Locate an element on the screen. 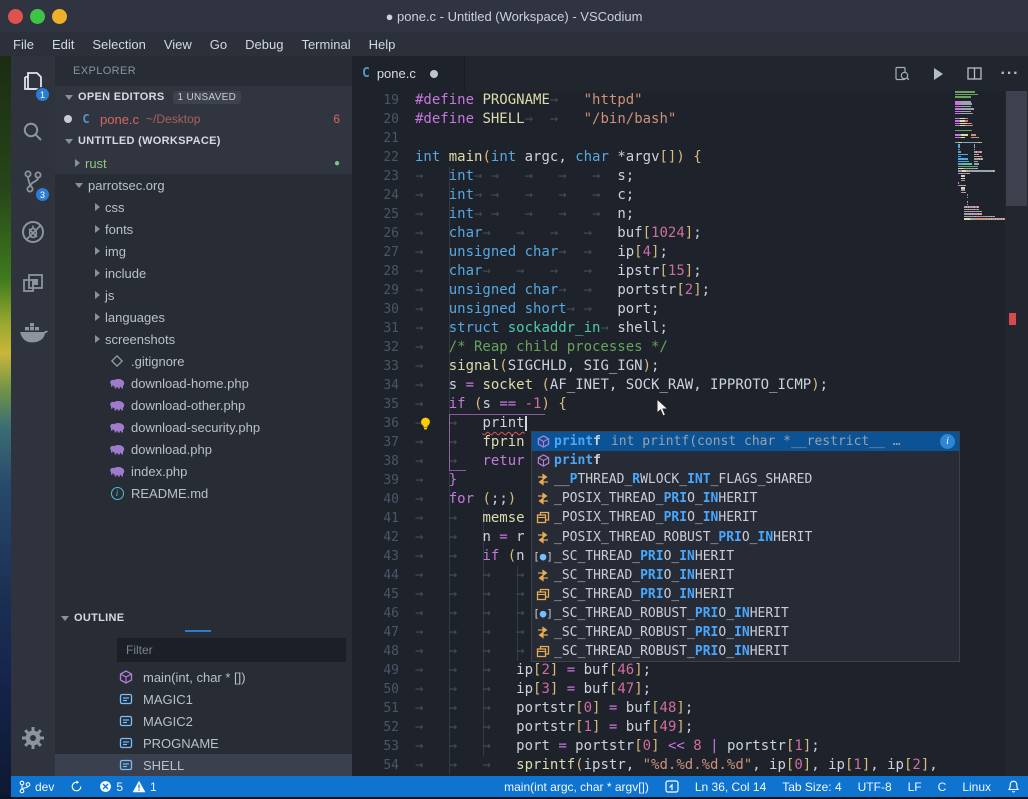  git-branch-indicator: dev is located at coordinates (36, 786).